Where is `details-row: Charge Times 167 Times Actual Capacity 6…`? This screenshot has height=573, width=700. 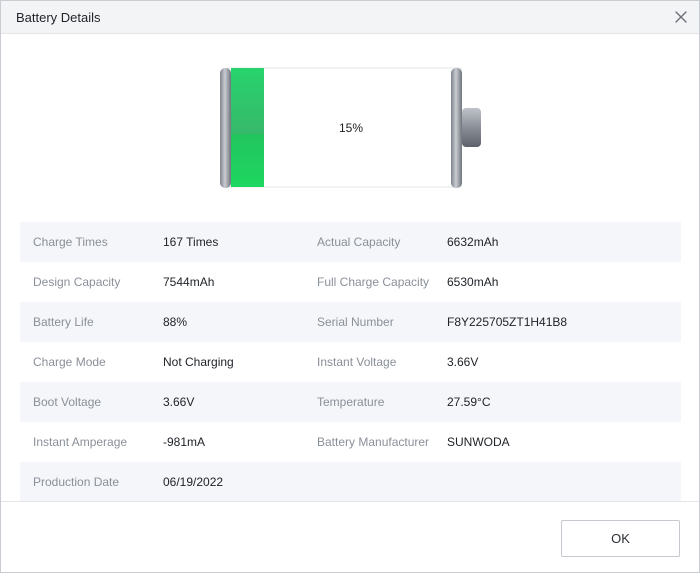
details-row: Charge Times 167 Times Actual Capacity 6… is located at coordinates (350, 242).